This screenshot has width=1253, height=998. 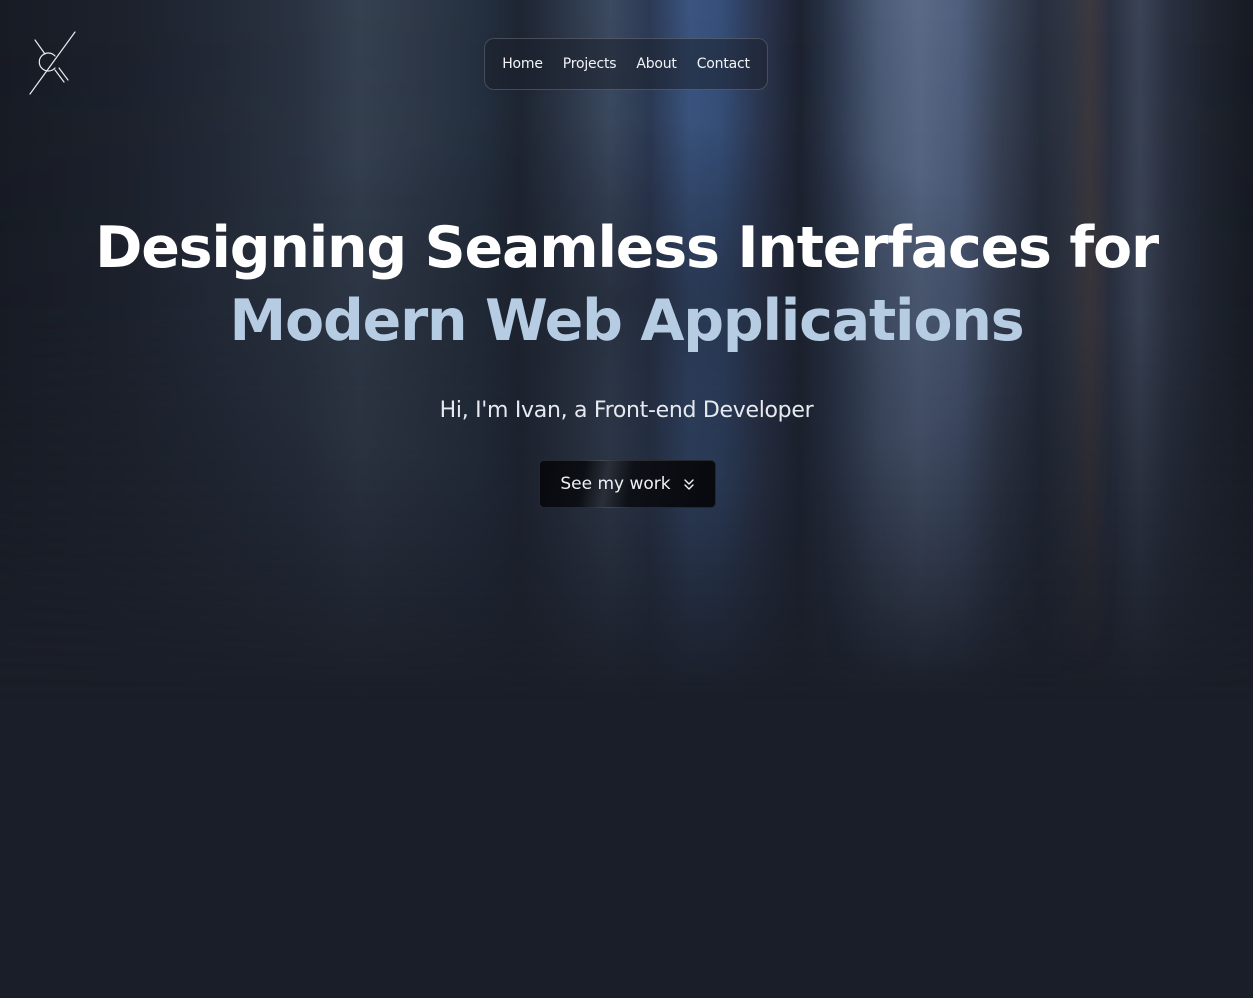 I want to click on nav-link-home: Home, so click(x=522, y=64).